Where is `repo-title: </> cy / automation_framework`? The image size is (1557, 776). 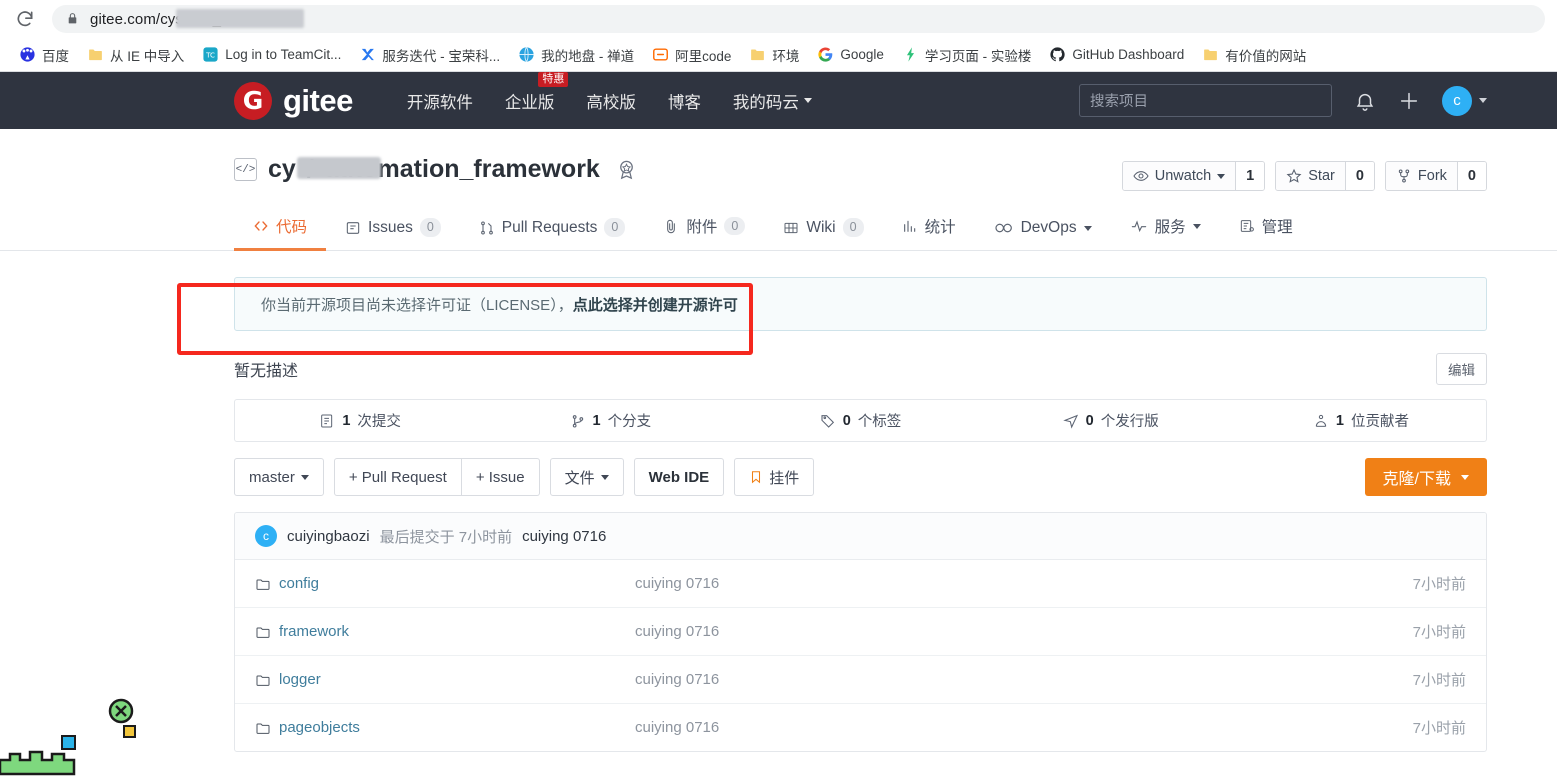
repo-title: </> cy / automation_framework is located at coordinates (436, 169).